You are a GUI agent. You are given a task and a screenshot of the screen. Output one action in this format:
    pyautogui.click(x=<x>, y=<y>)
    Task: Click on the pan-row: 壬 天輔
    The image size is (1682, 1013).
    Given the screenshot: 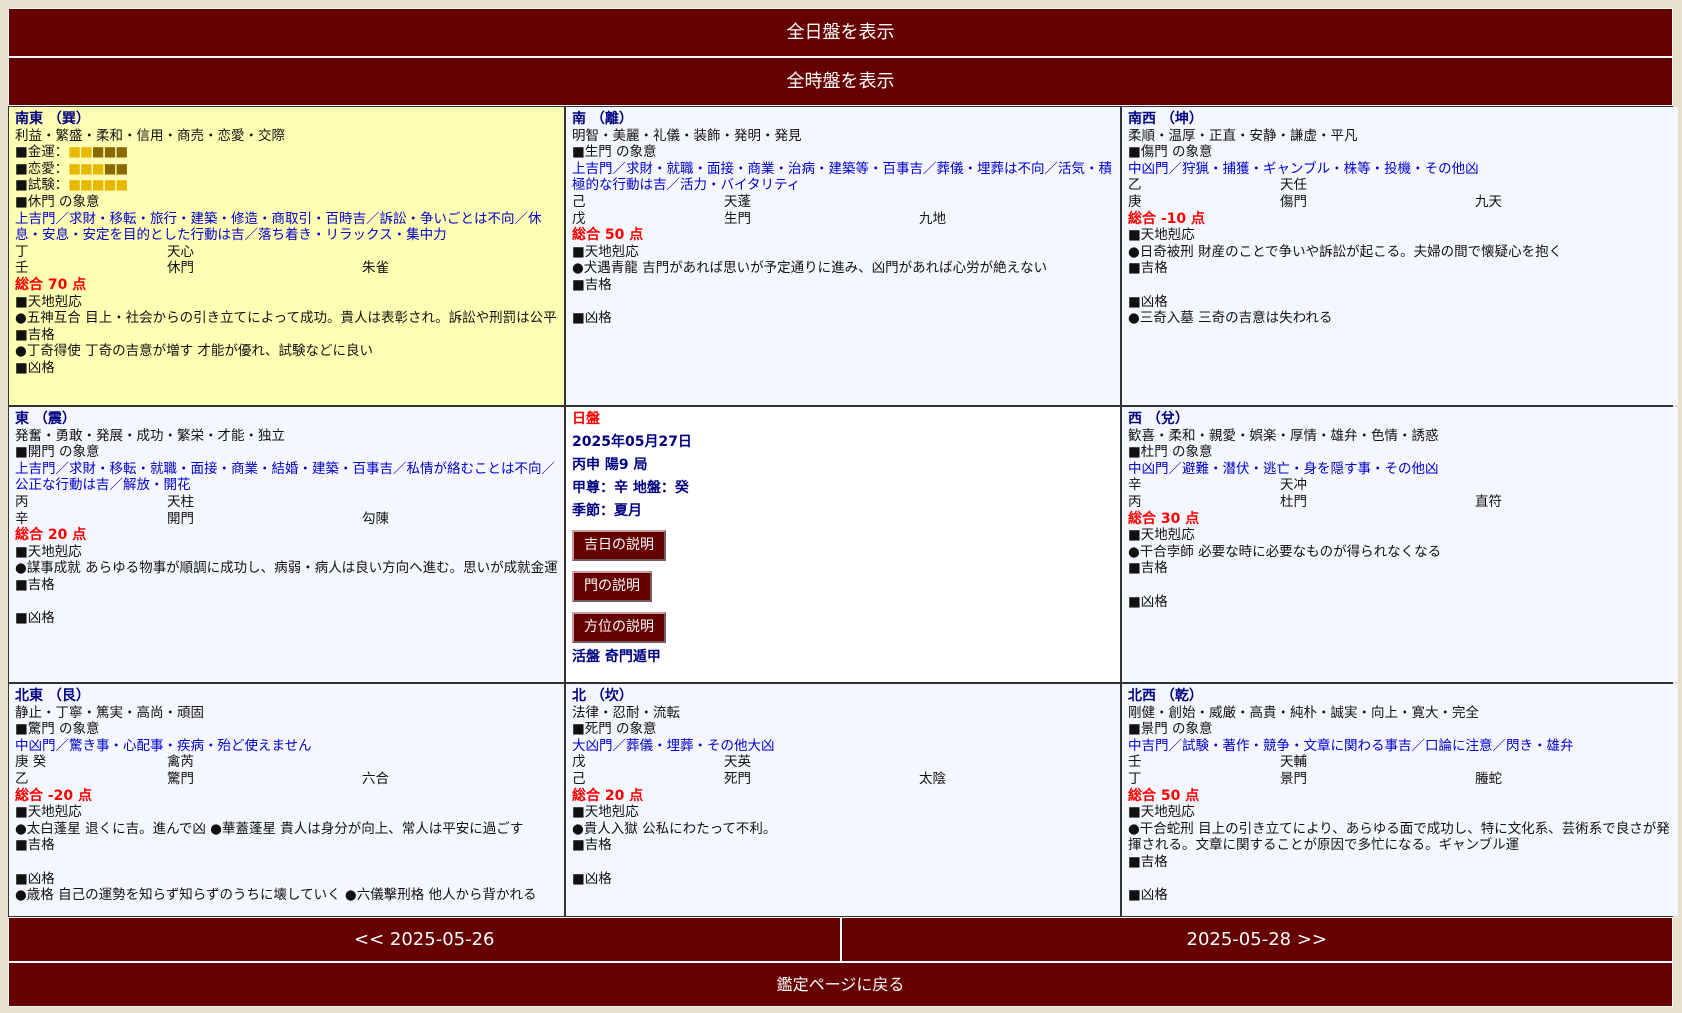 What is the action you would take?
    pyautogui.click(x=1400, y=762)
    